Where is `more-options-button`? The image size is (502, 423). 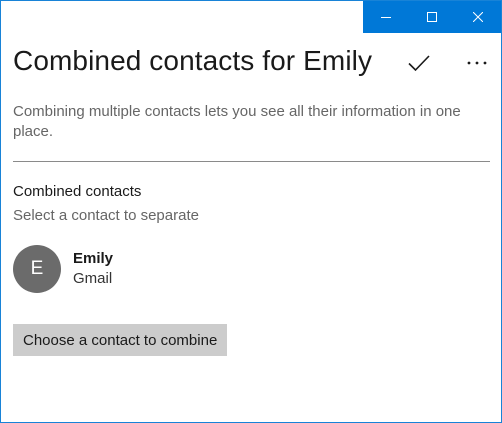
more-options-button is located at coordinates (477, 63).